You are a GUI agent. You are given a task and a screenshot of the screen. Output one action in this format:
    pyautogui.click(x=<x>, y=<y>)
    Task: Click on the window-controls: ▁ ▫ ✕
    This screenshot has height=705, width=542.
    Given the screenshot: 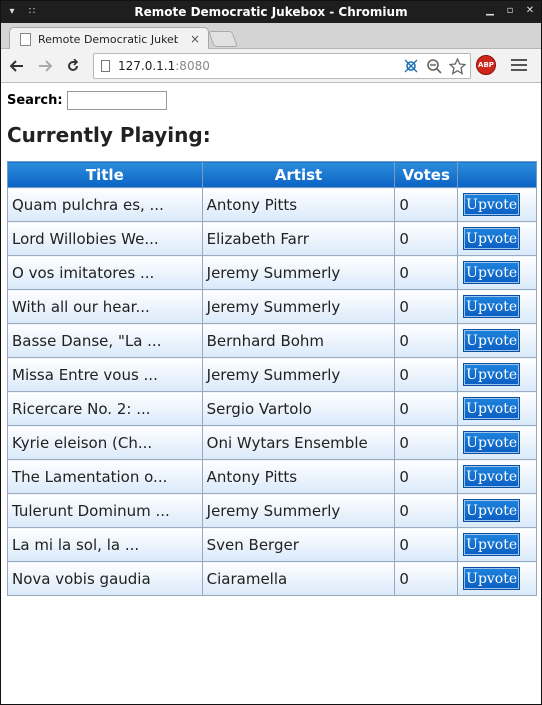 What is the action you would take?
    pyautogui.click(x=510, y=10)
    